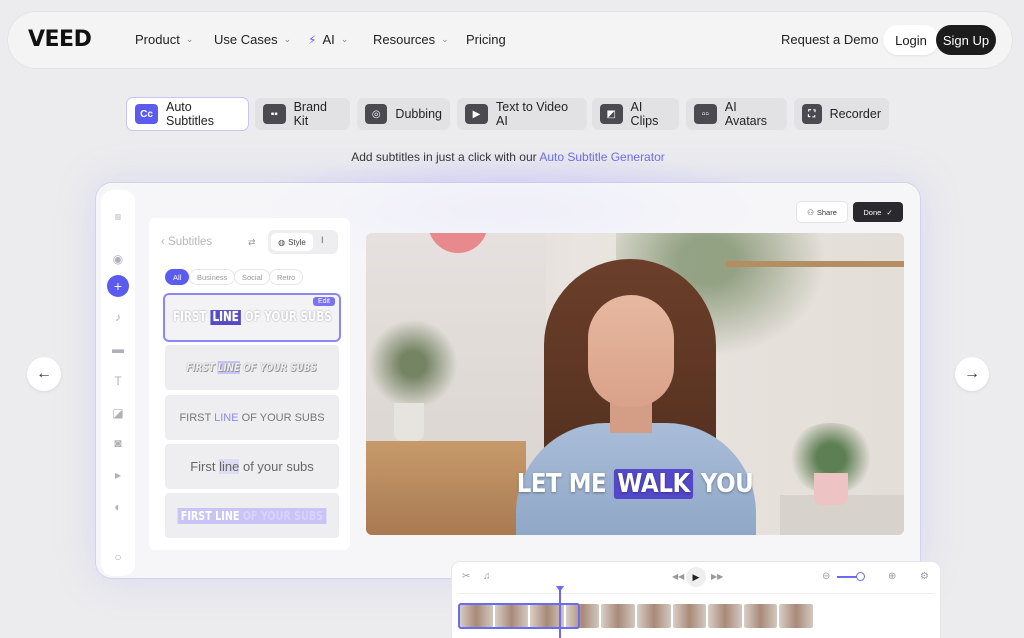  I want to click on menu-icon: ≡, so click(118, 217).